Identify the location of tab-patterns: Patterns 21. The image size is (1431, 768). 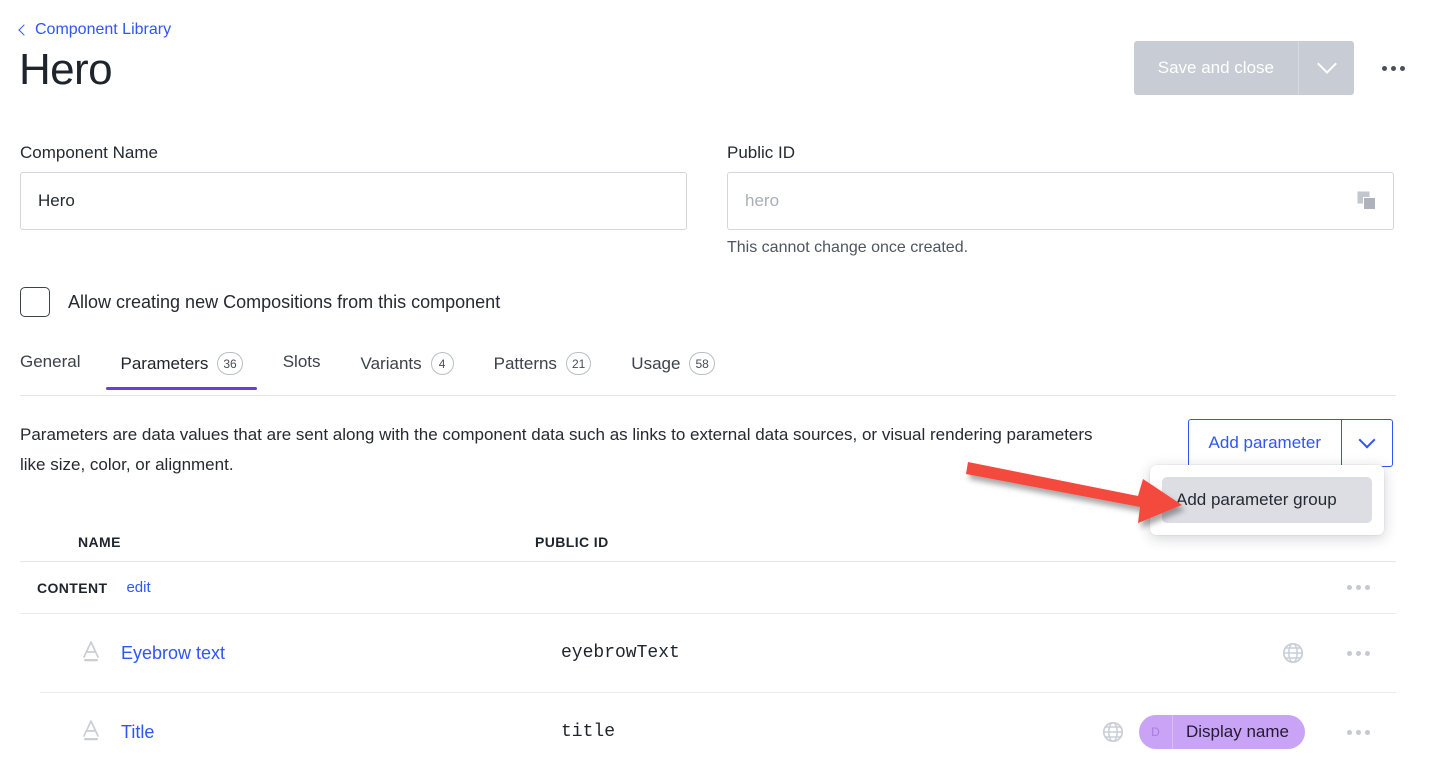
(543, 370).